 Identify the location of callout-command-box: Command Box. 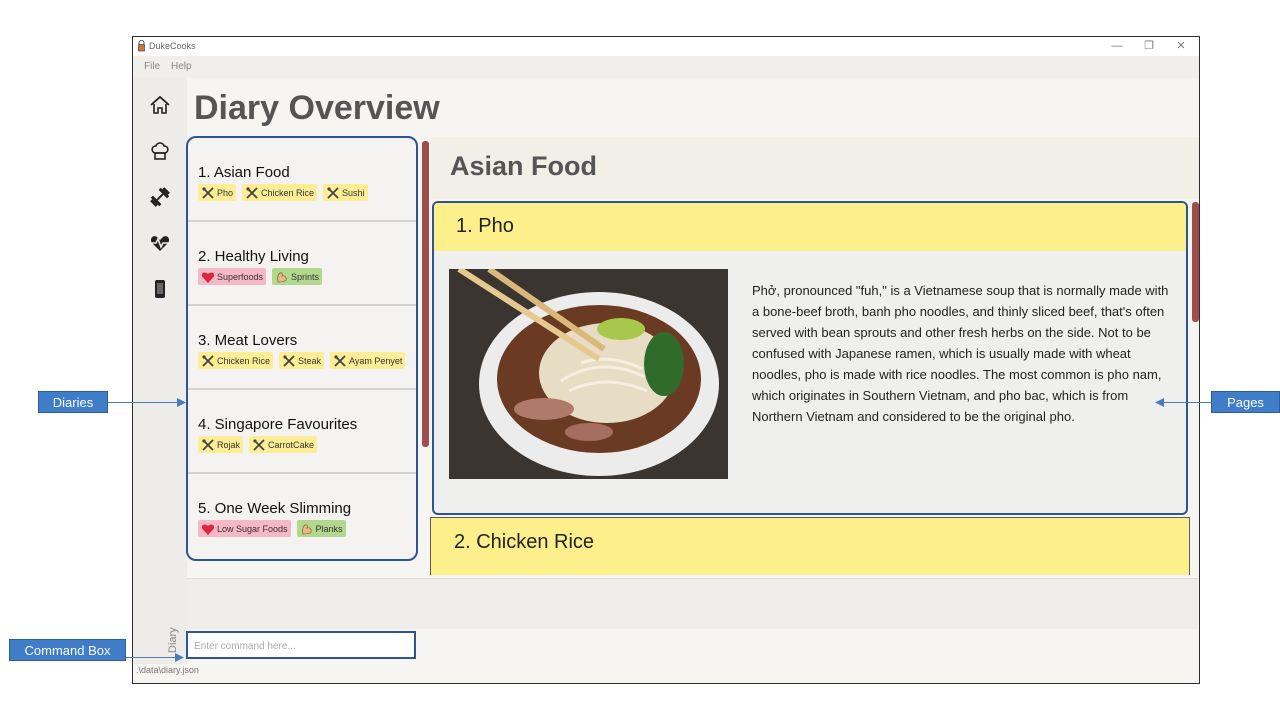
(67, 650).